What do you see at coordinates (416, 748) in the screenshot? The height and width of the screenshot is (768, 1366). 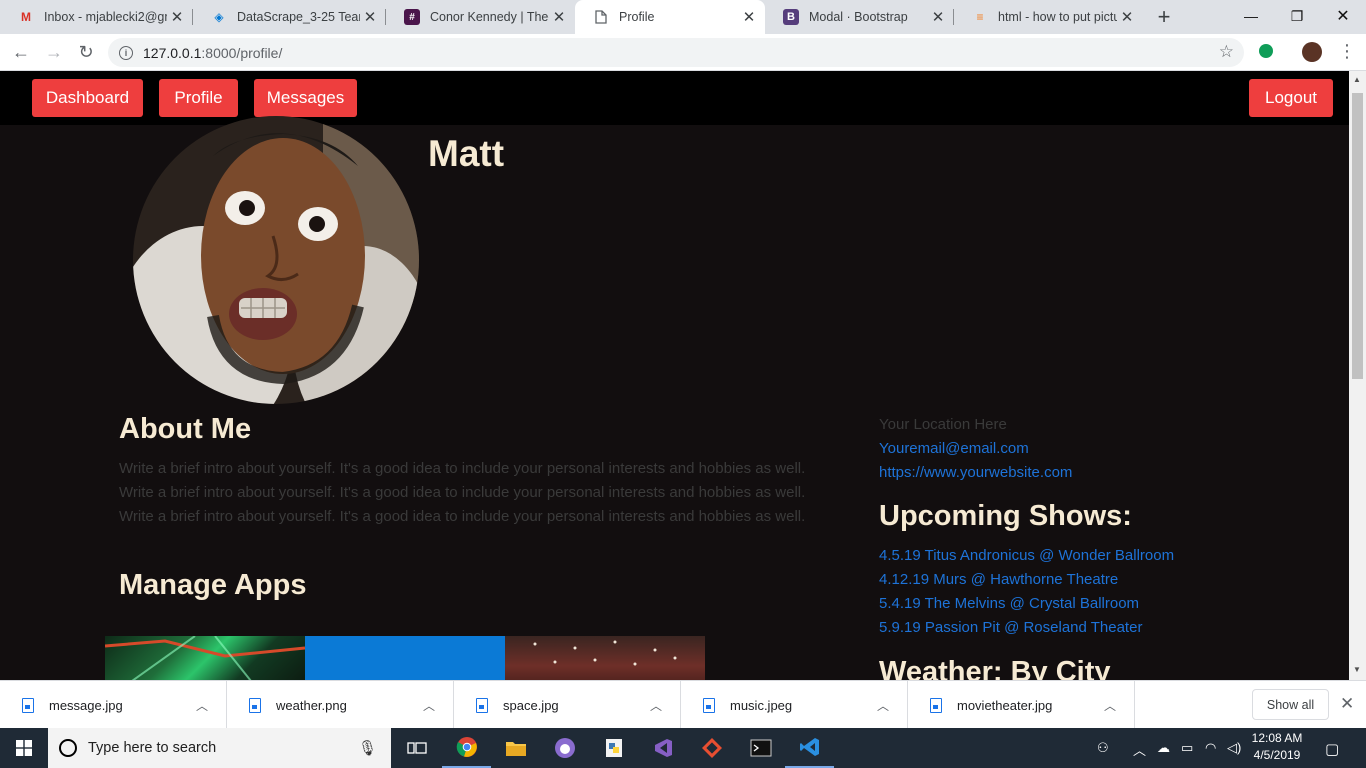 I see `task-view-icon` at bounding box center [416, 748].